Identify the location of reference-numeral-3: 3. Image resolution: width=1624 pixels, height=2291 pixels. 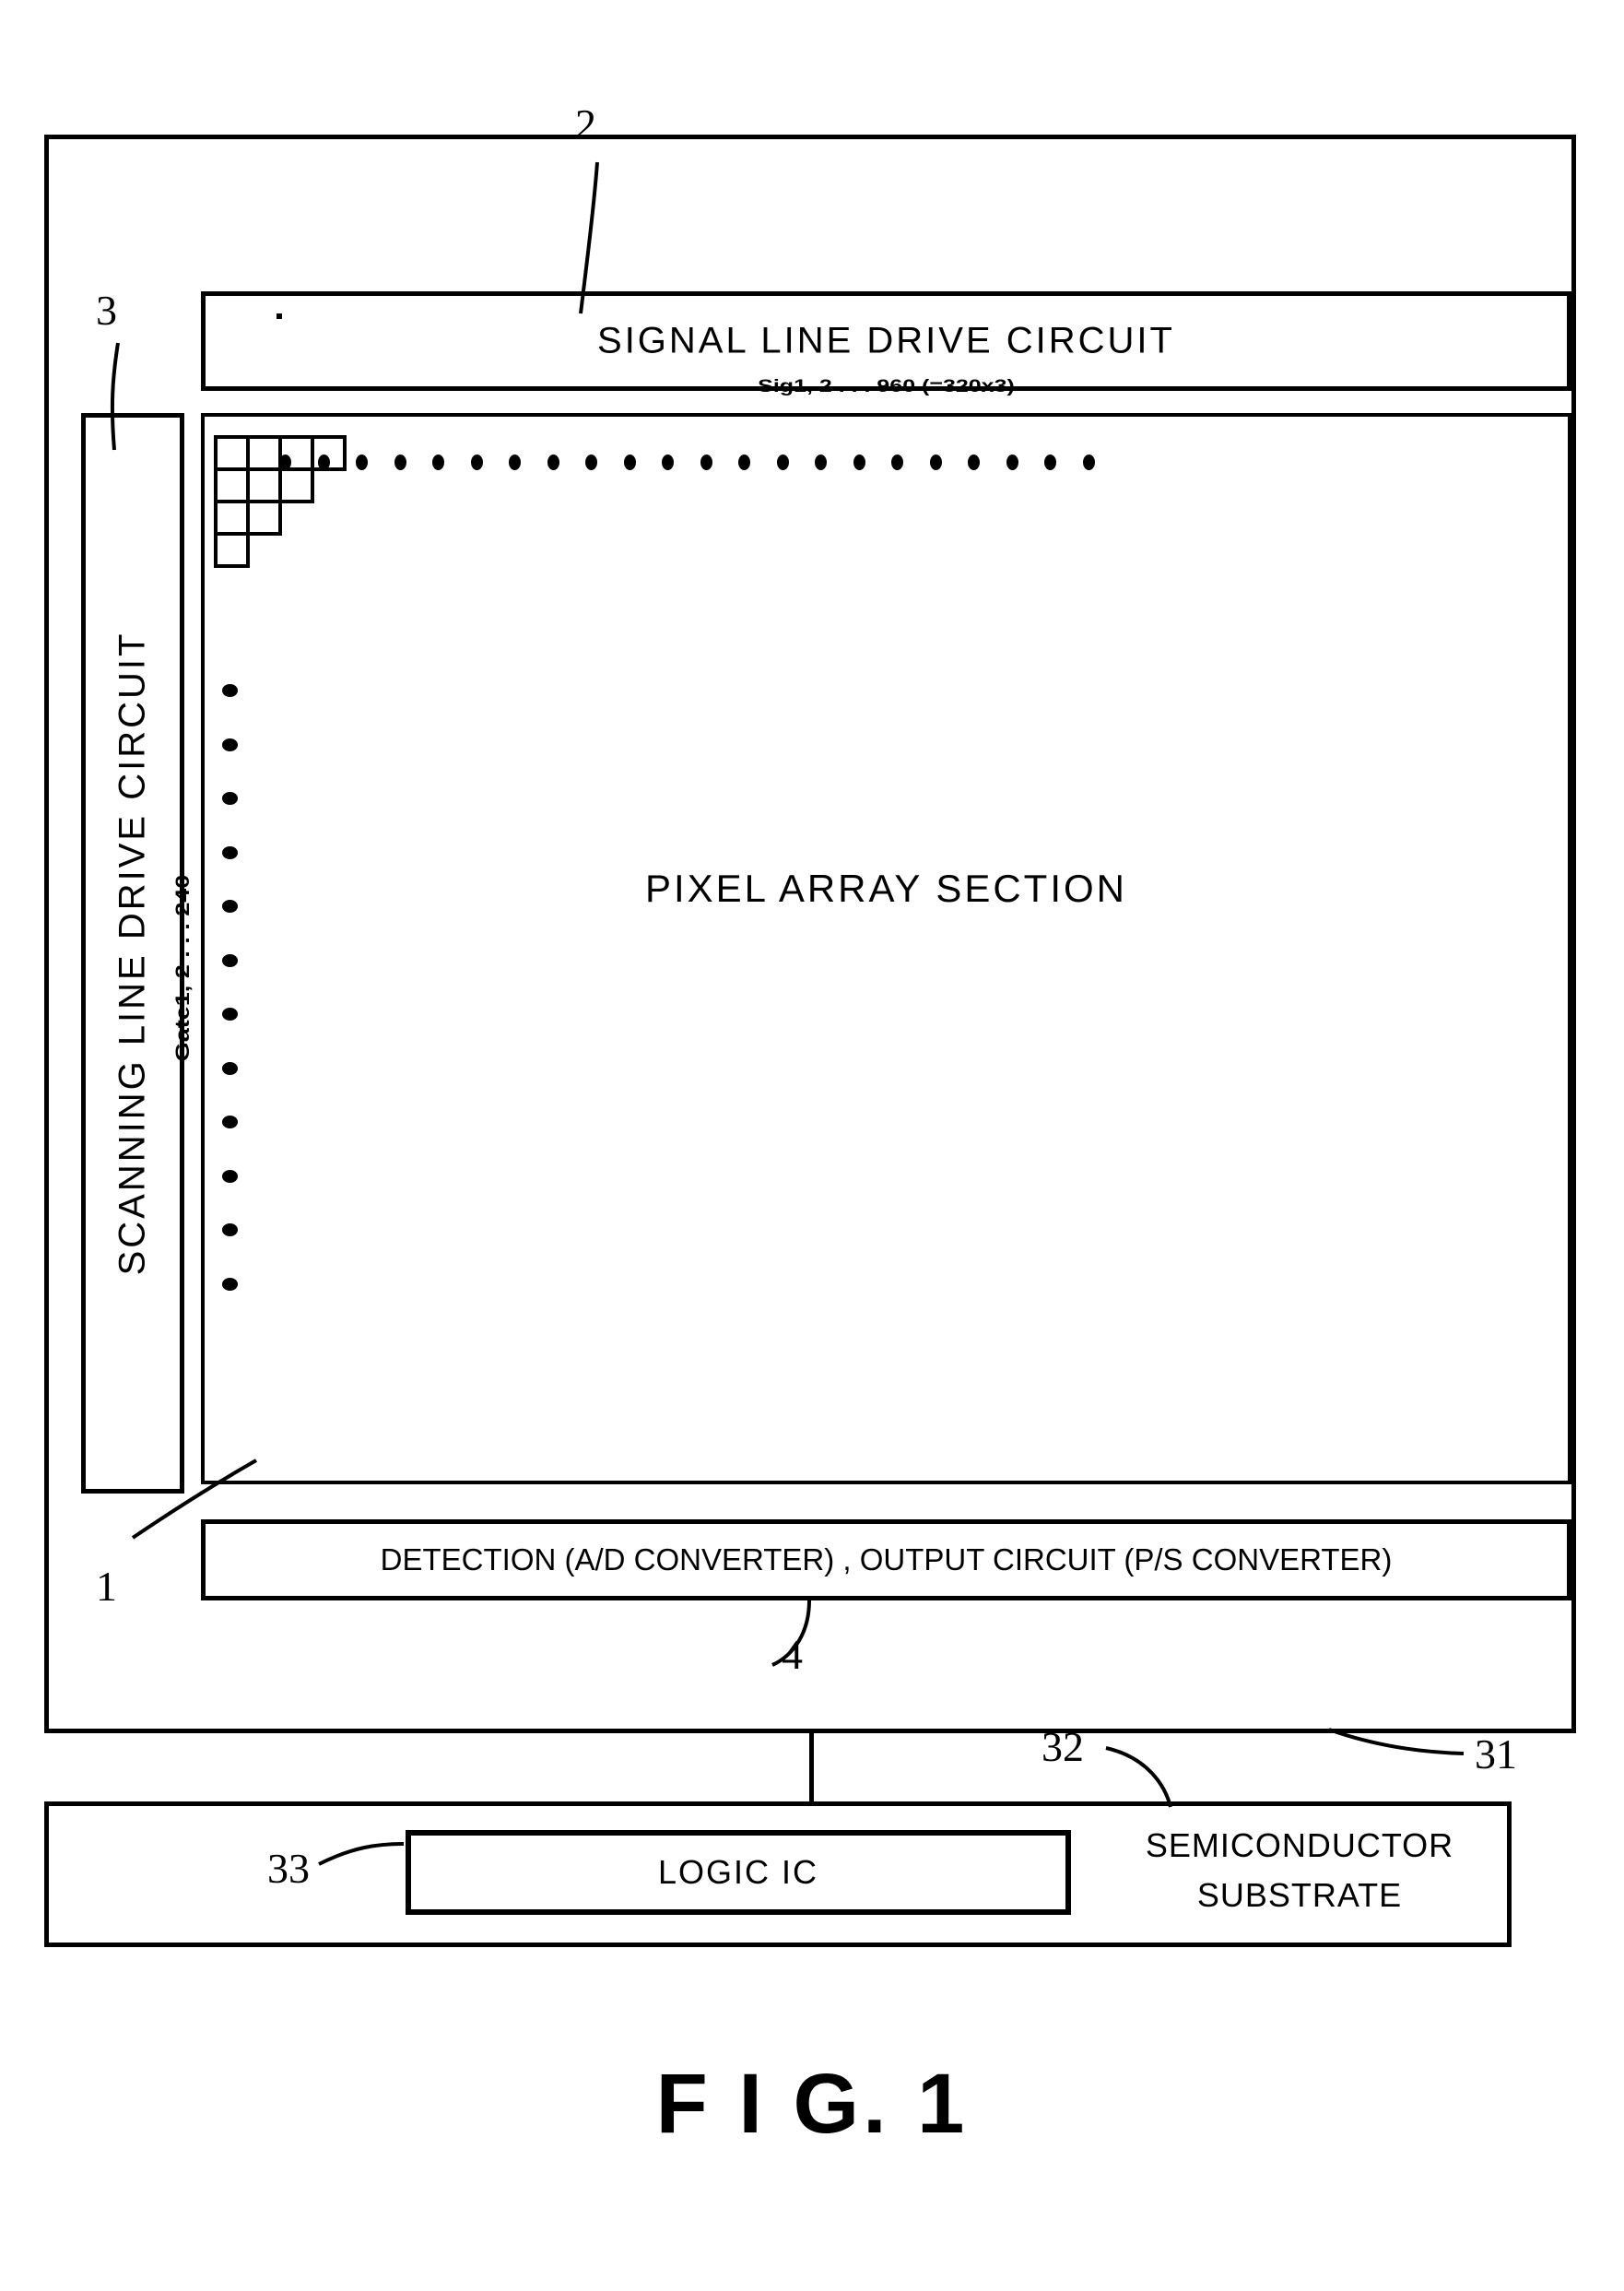
(106, 310).